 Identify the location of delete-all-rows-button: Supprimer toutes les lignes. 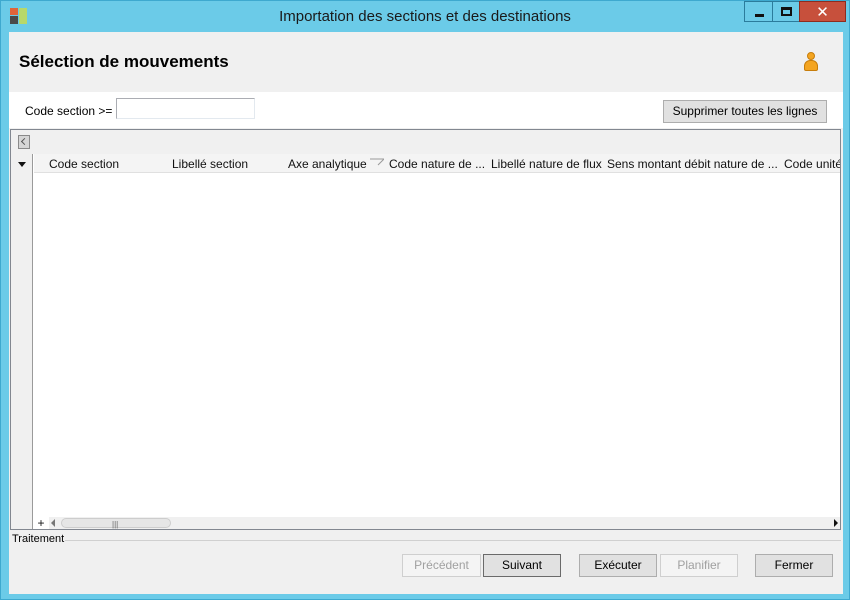
(745, 111).